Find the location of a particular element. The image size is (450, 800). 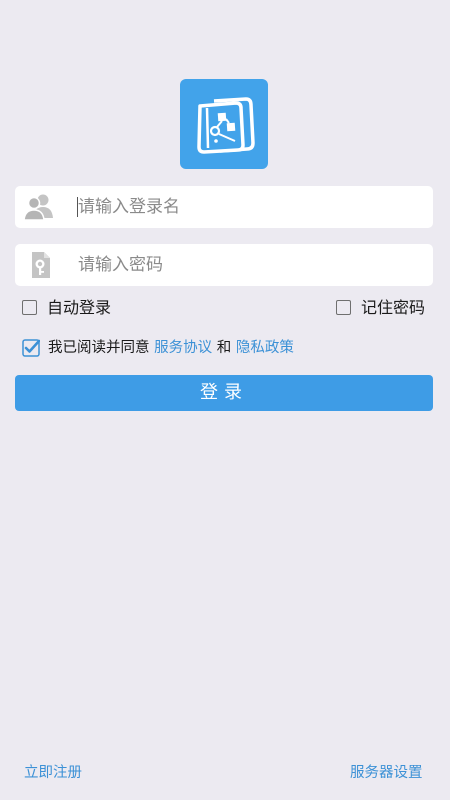

username-field is located at coordinates (224, 207).